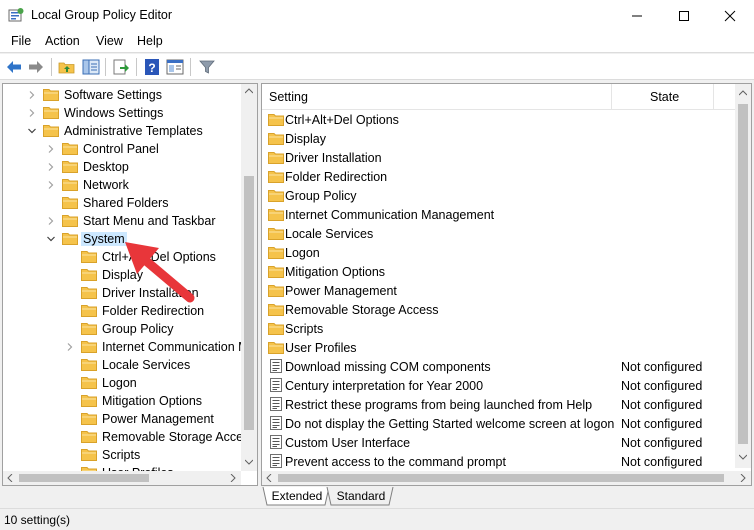 This screenshot has width=754, height=530. I want to click on list-folder-row: Folder Redirection, so click(499, 176).